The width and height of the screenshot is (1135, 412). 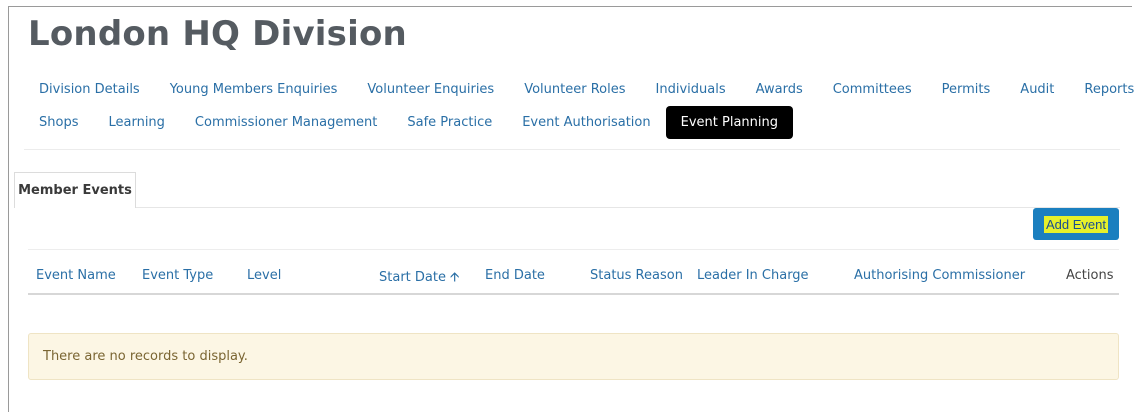 What do you see at coordinates (939, 275) in the screenshot?
I see `column-header-authorising-commissioner: Authorising Commissioner` at bounding box center [939, 275].